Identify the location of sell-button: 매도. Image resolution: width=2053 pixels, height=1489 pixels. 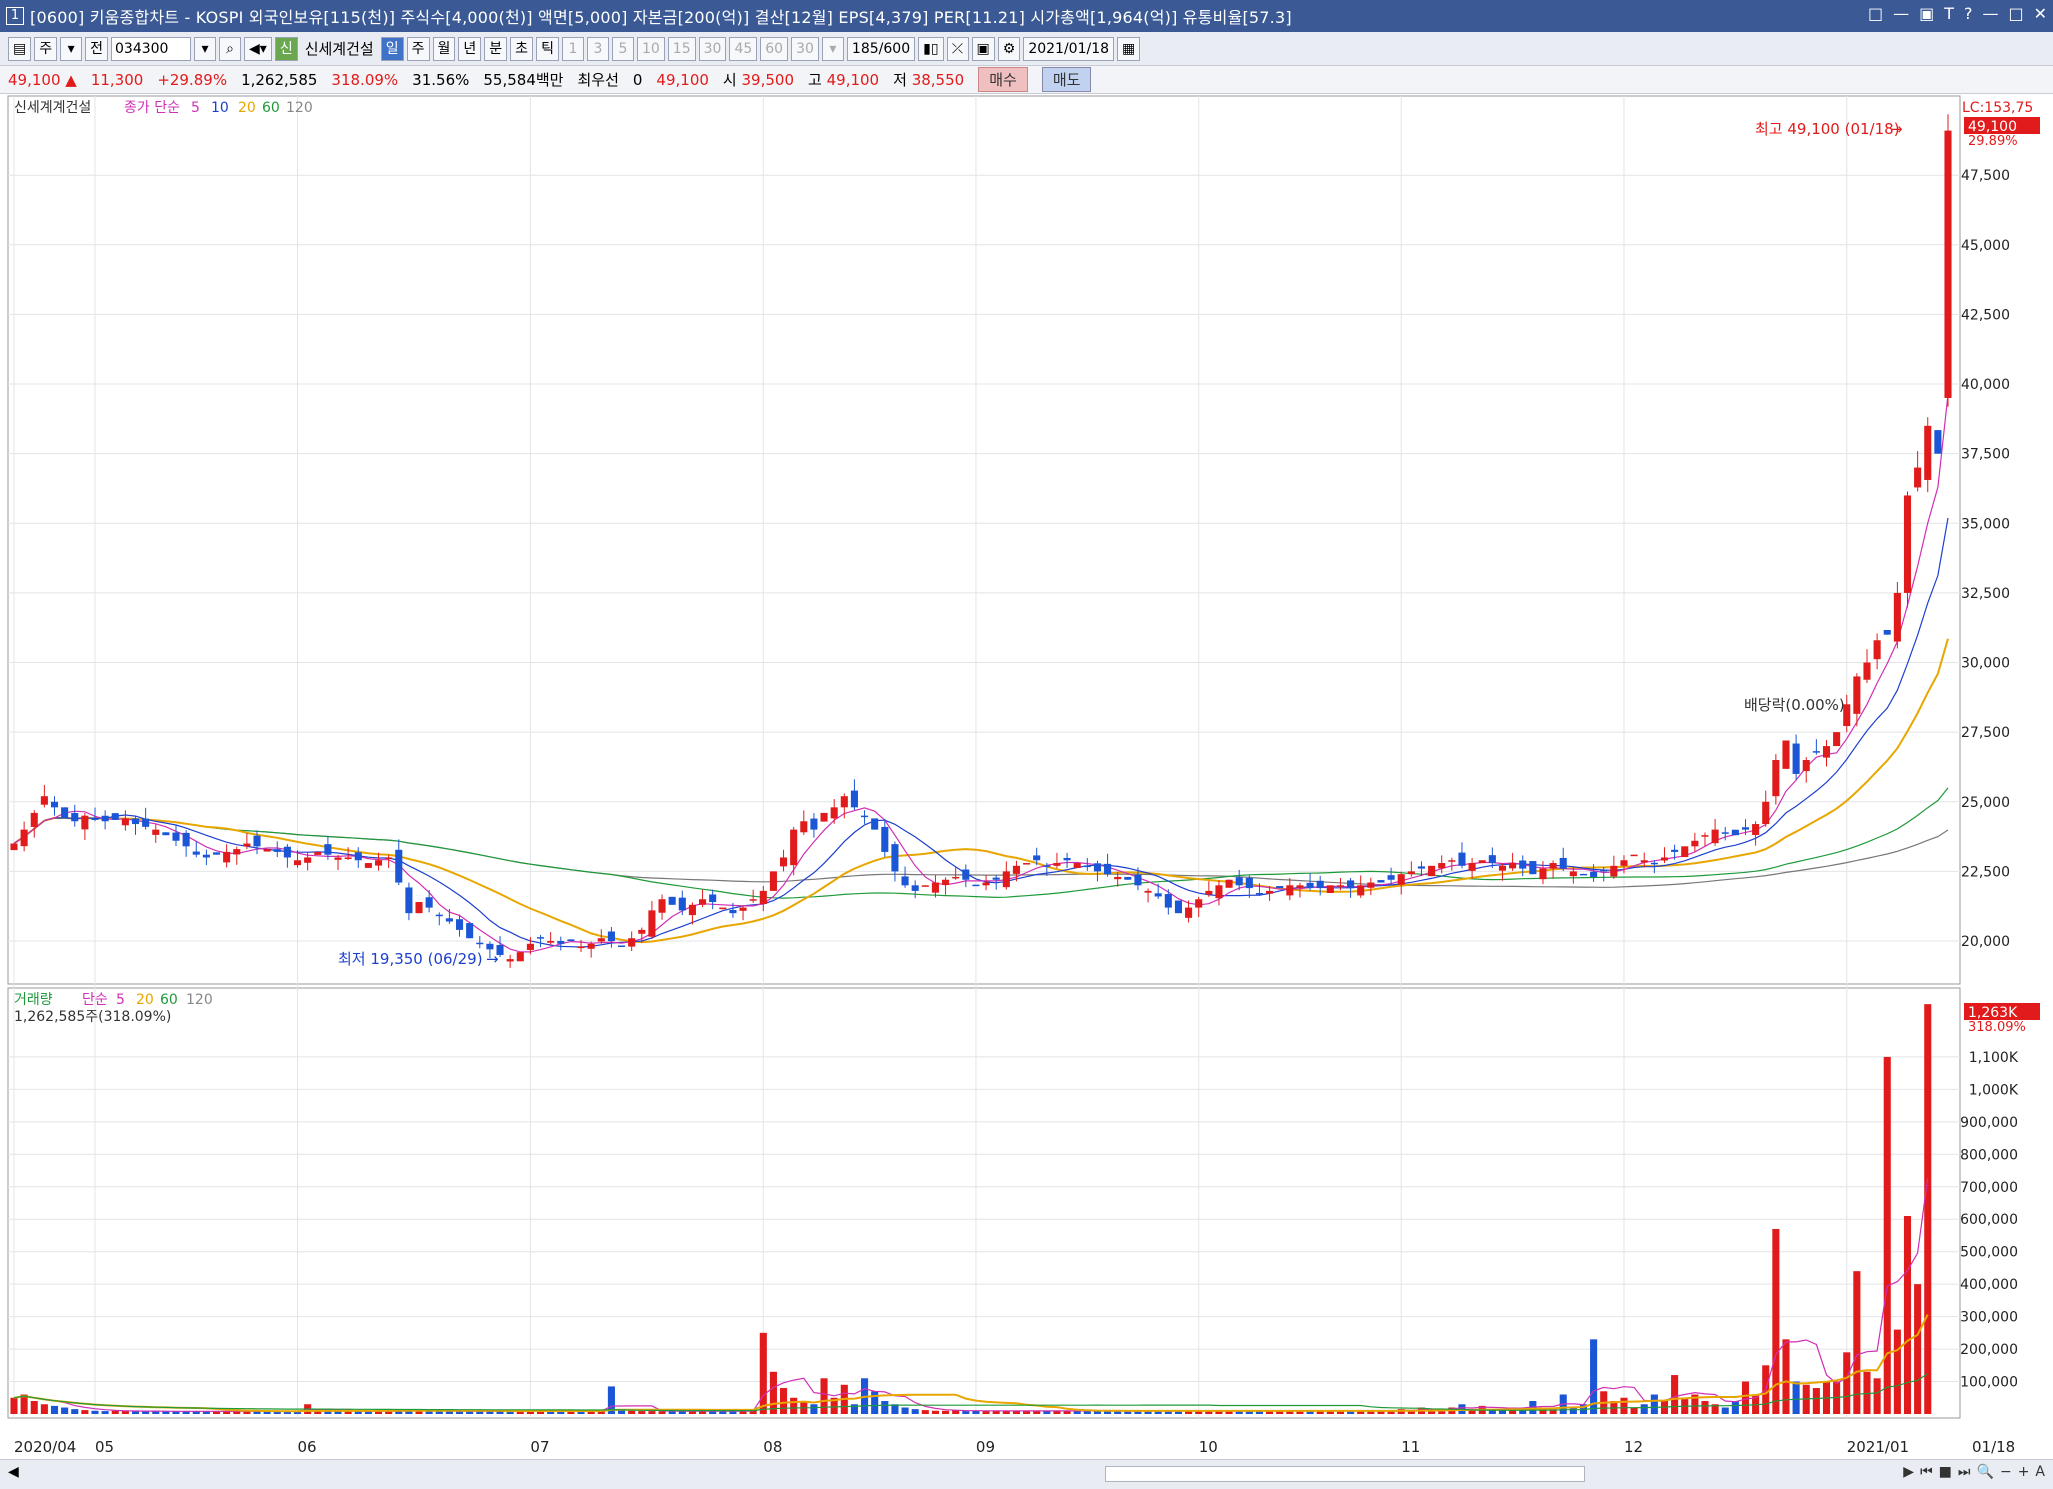
(1066, 79).